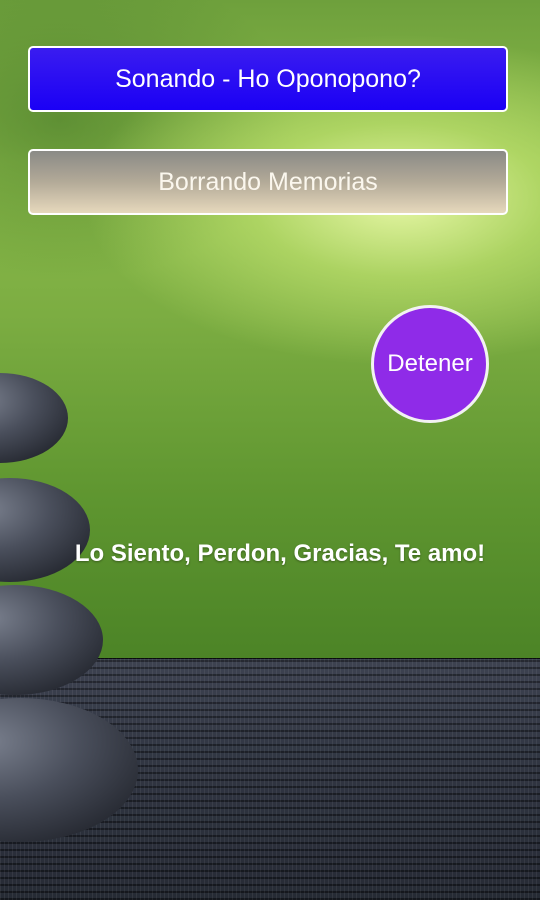  What do you see at coordinates (268, 182) in the screenshot?
I see `erasing-memories-button: Borrando Memorias` at bounding box center [268, 182].